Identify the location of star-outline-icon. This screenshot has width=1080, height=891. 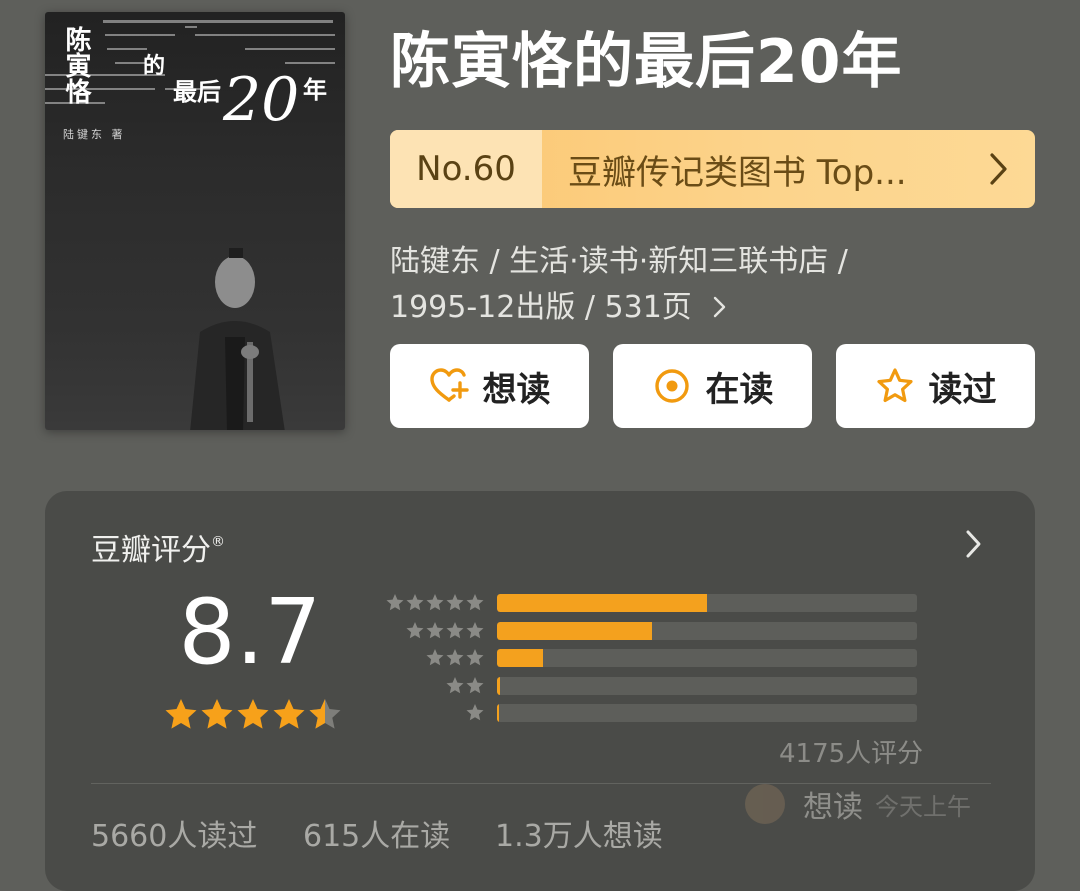
(894, 385).